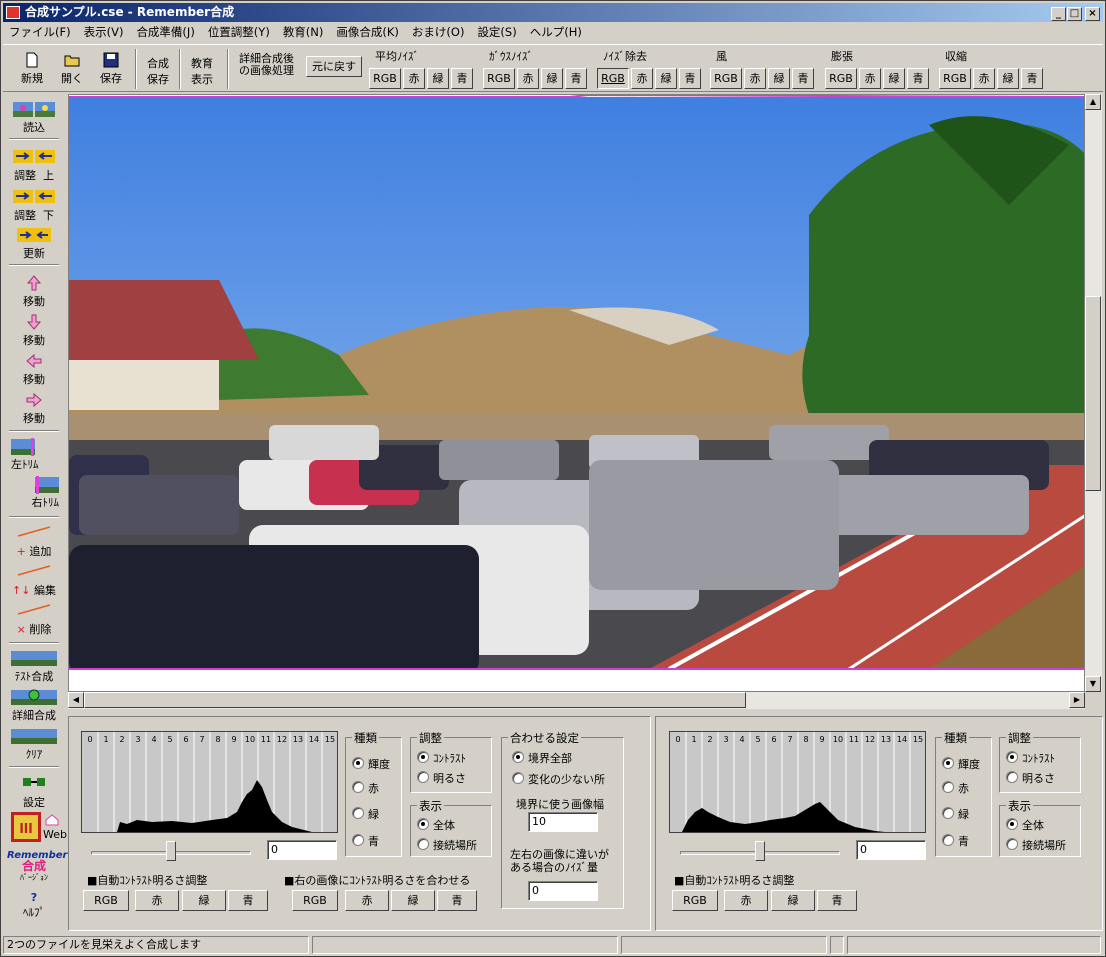 The width and height of the screenshot is (1106, 957). Describe the element at coordinates (34, 243) in the screenshot. I see `update-button: 更新` at that location.